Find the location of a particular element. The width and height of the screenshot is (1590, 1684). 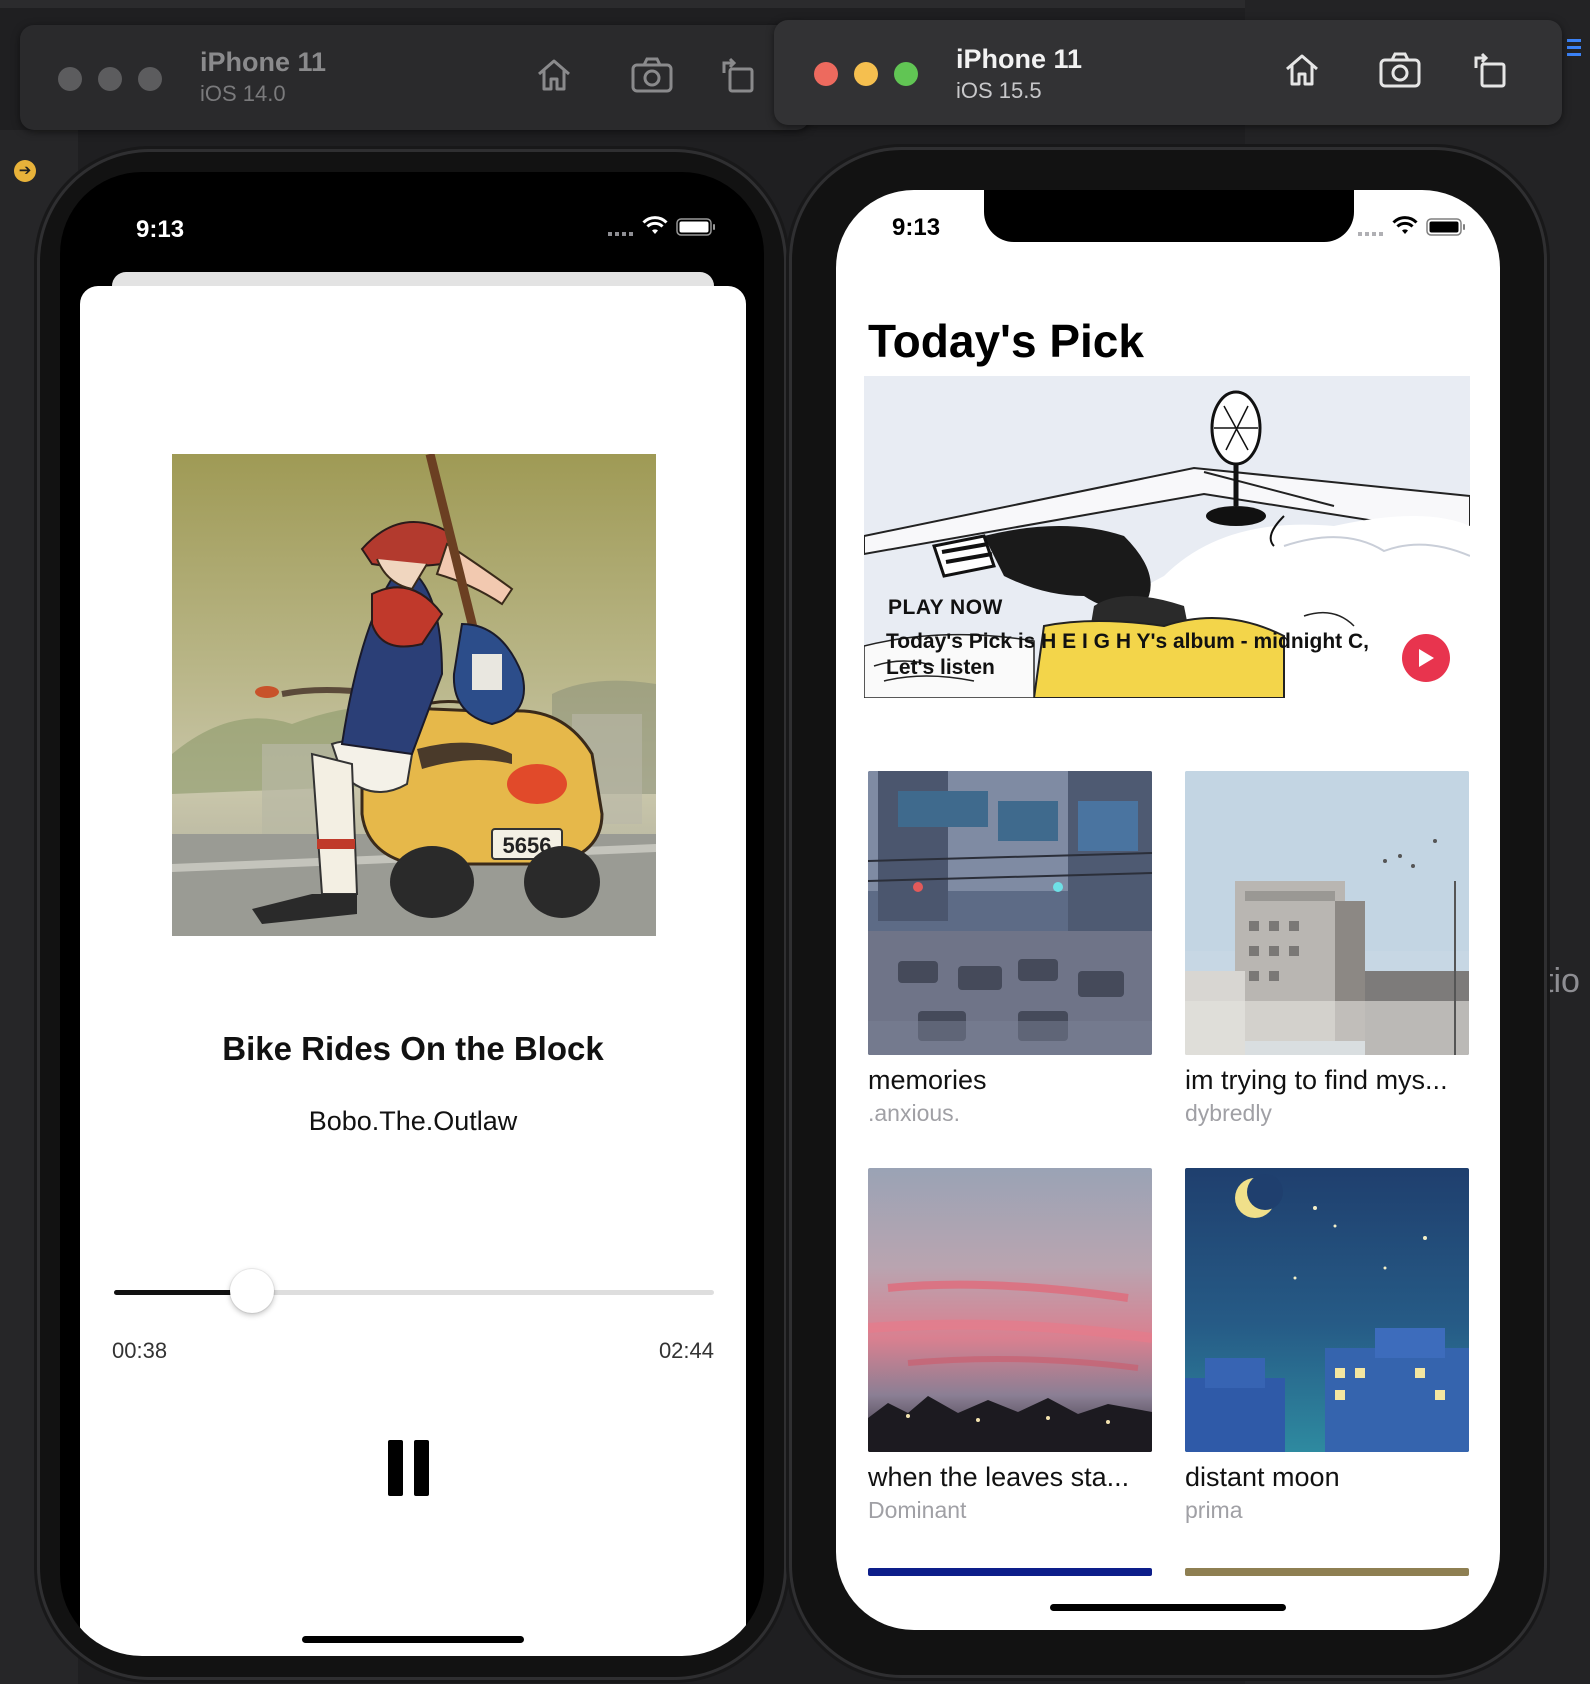

album-tile: when the leaves sta... Dominant is located at coordinates (1010, 1346).